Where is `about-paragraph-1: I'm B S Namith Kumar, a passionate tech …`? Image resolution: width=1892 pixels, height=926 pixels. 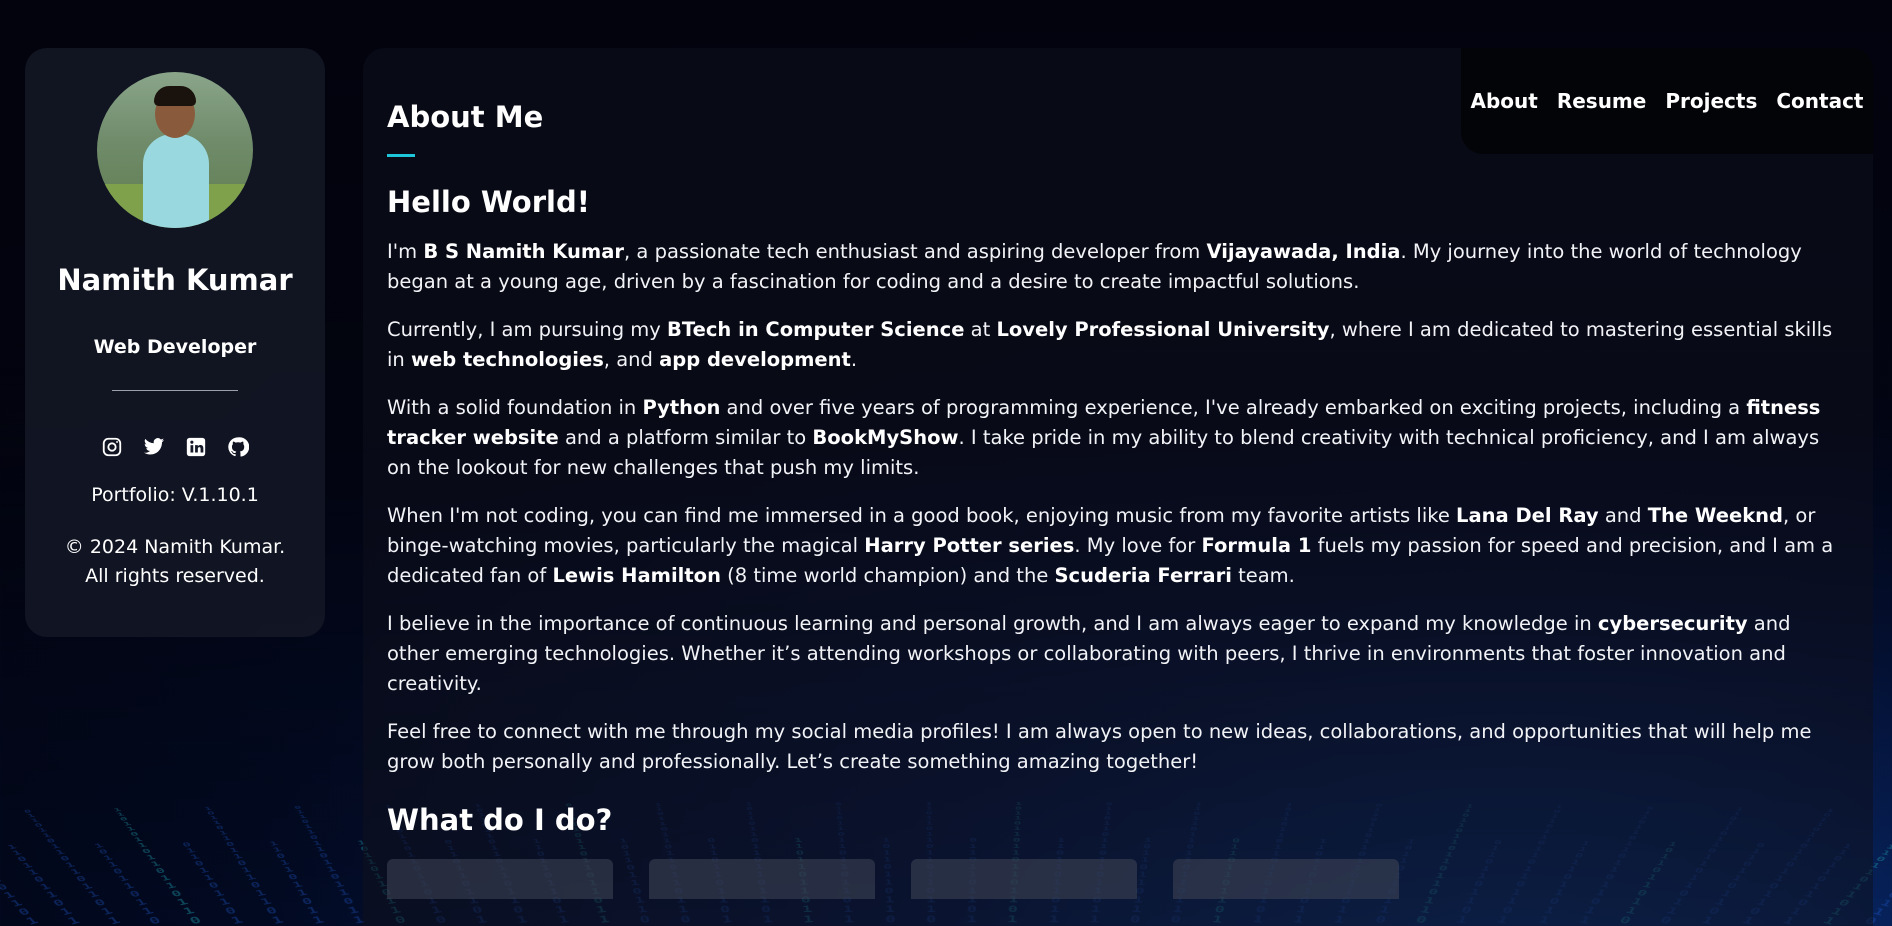 about-paragraph-1: I'm B S Namith Kumar, a passionate tech … is located at coordinates (1094, 266).